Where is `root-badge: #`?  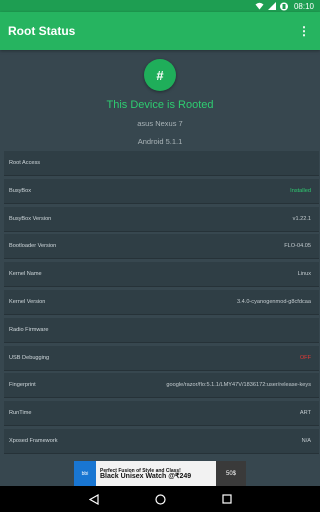 root-badge: # is located at coordinates (160, 75).